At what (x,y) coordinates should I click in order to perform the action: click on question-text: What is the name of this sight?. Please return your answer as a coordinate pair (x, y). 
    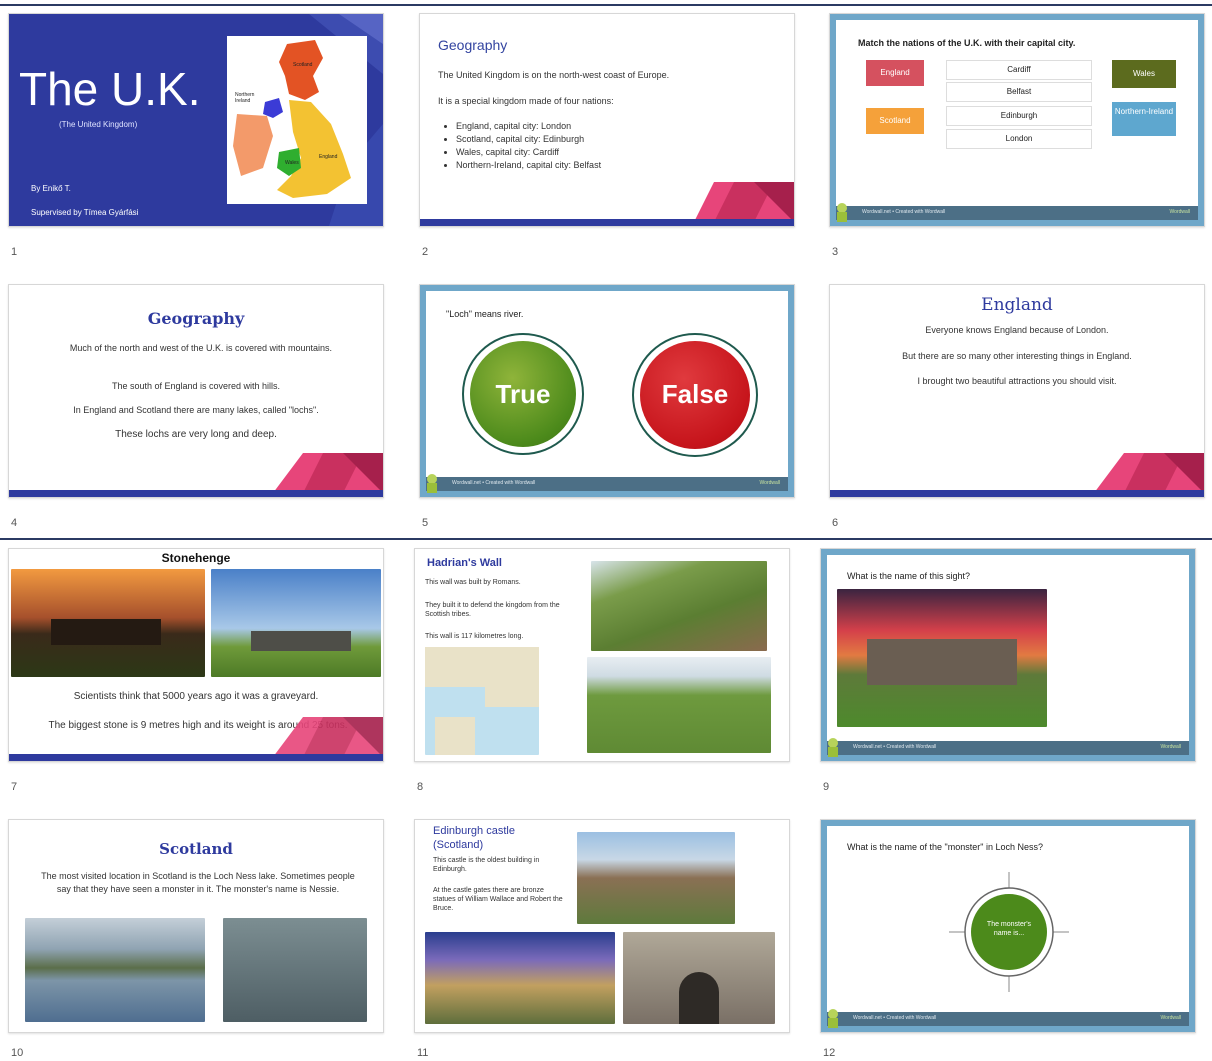
    Looking at the image, I should click on (909, 576).